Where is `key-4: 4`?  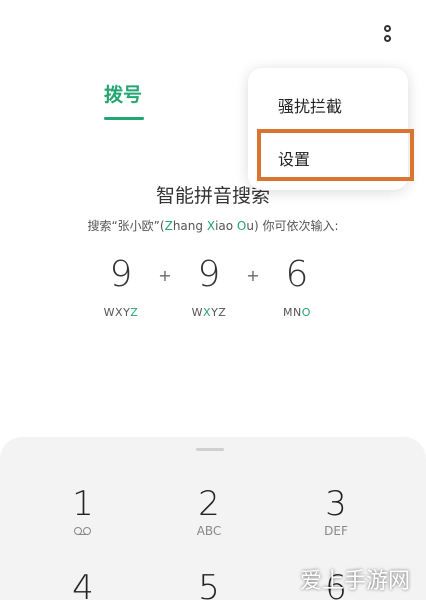 key-4: 4 is located at coordinates (83, 585).